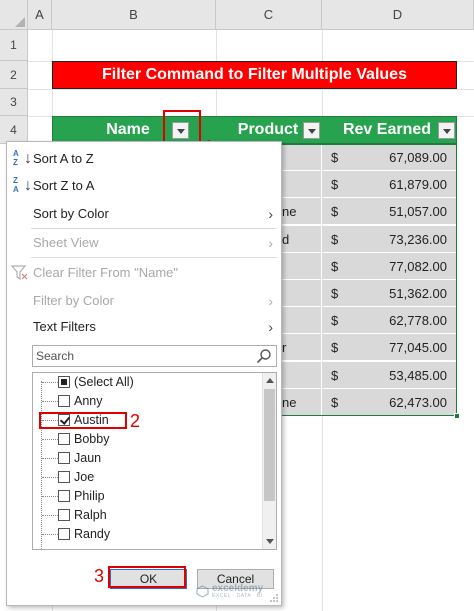 The height and width of the screenshot is (611, 474). Describe the element at coordinates (387, 129) in the screenshot. I see `header-rev-earned: Rev Earned` at that location.